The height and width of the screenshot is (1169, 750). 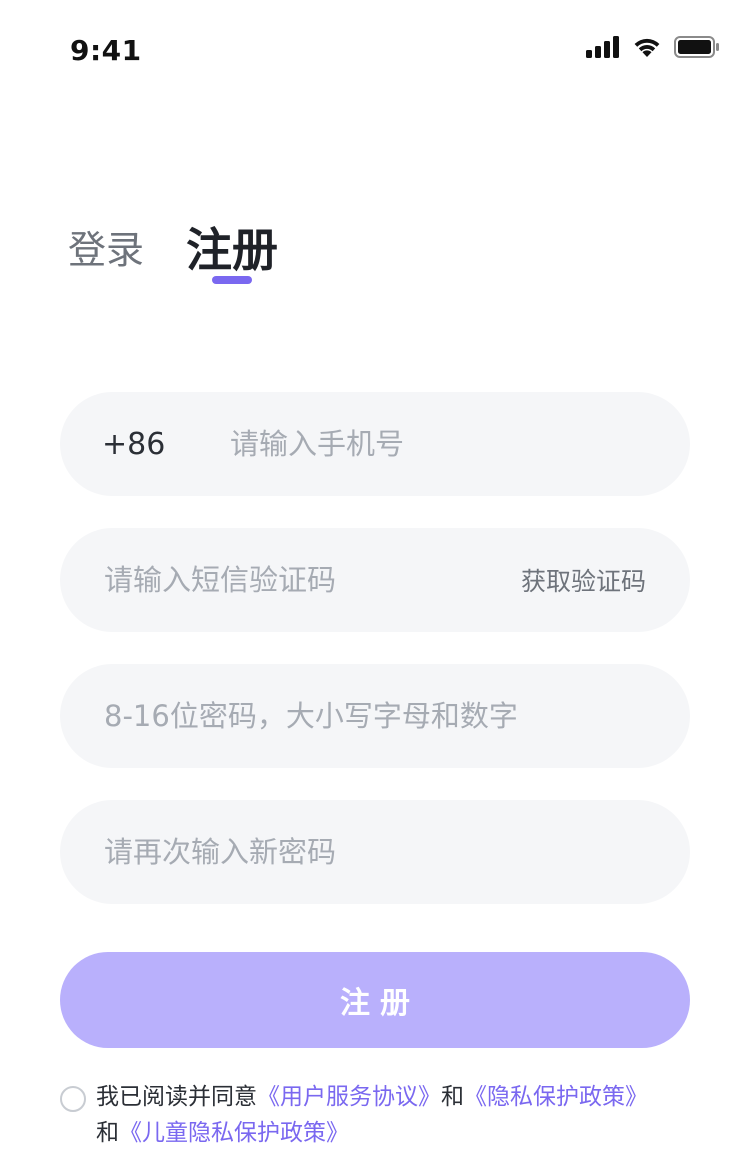 I want to click on child-privacy-policy-link: 《儿童隐私保护政策》, so click(x=234, y=1133).